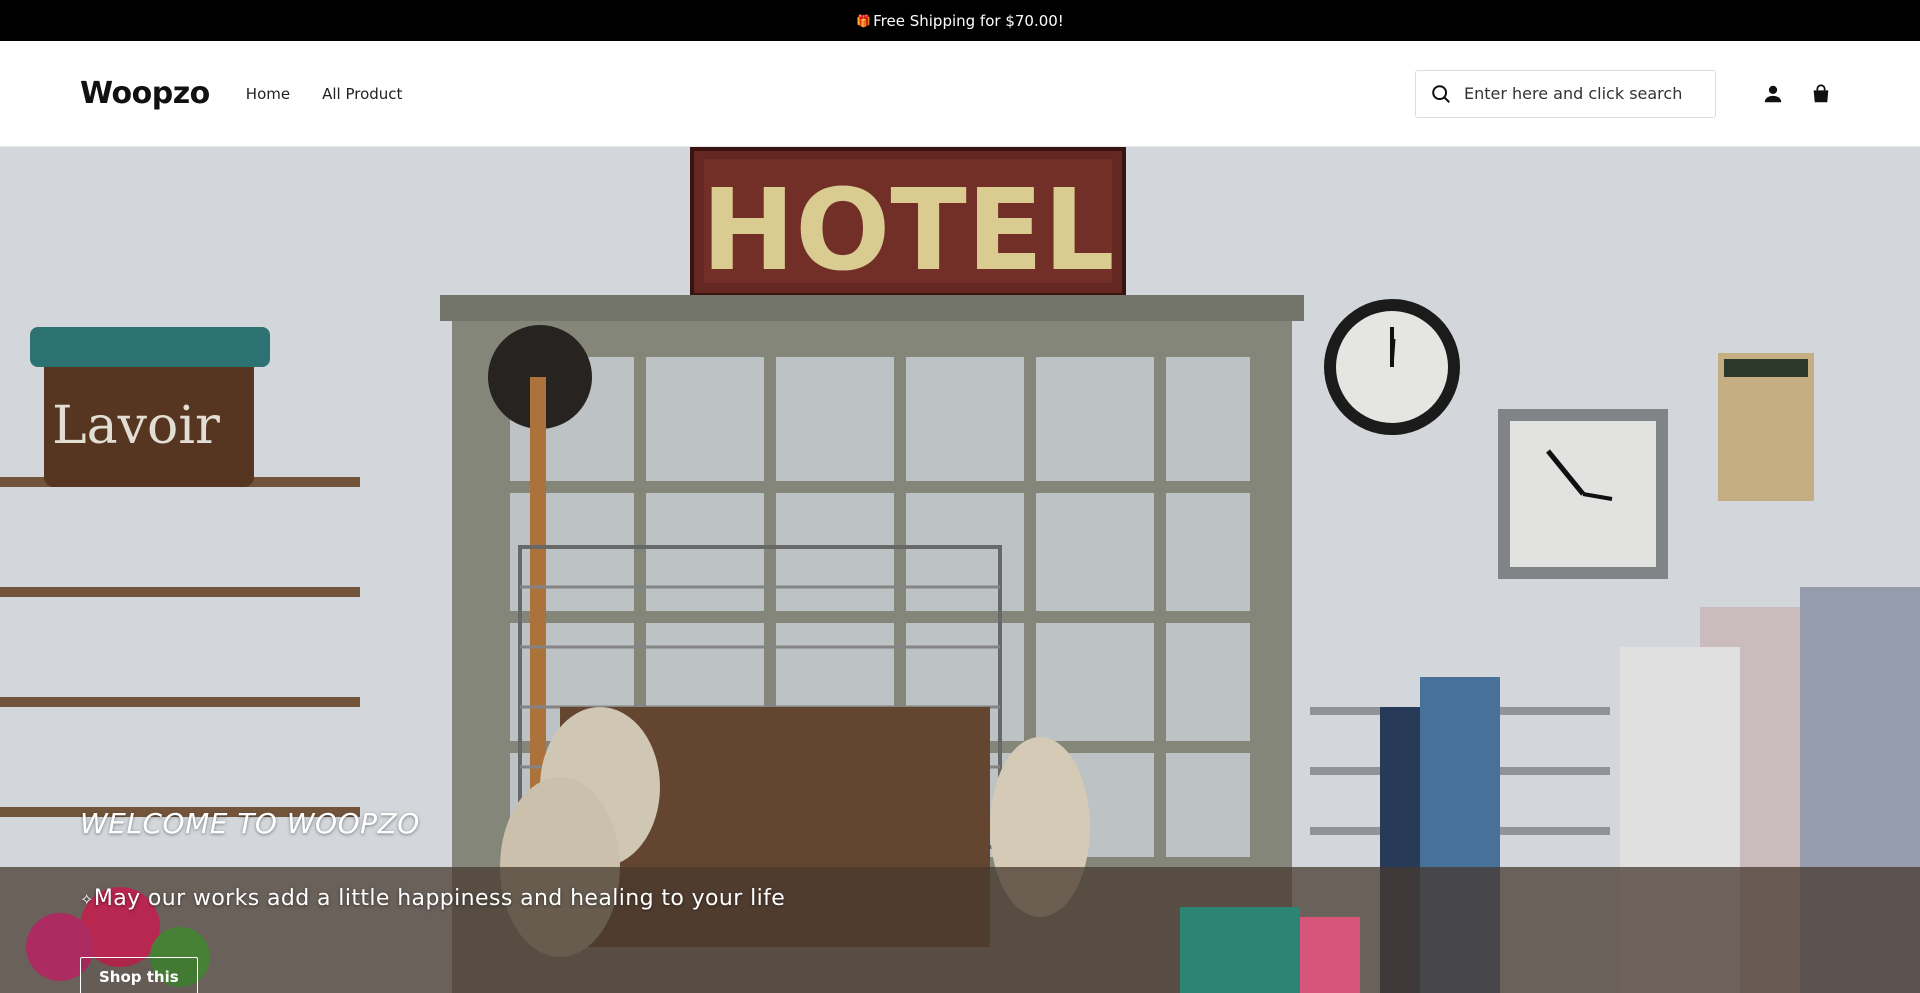 The image size is (1920, 993). What do you see at coordinates (362, 94) in the screenshot?
I see `nav-all-product: All Product` at bounding box center [362, 94].